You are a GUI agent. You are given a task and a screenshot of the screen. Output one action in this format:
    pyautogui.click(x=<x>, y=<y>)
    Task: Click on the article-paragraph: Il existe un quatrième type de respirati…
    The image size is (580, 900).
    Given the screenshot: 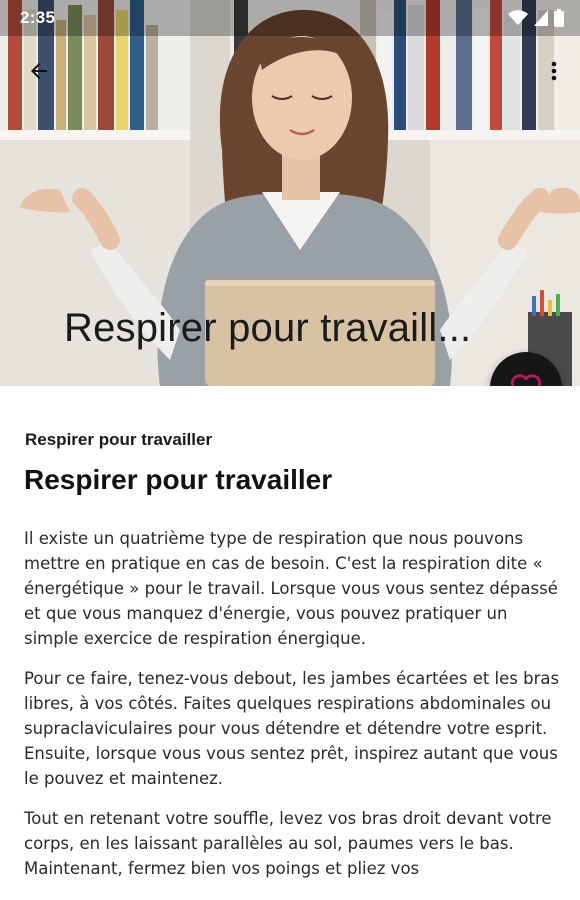 What is the action you would take?
    pyautogui.click(x=291, y=588)
    